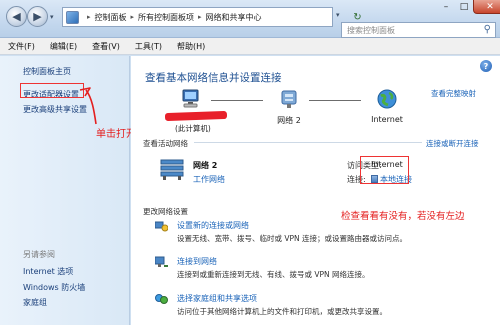 The height and width of the screenshot is (325, 500). What do you see at coordinates (39, 254) in the screenshot?
I see `see-also-heading: 另请参阅` at bounding box center [39, 254].